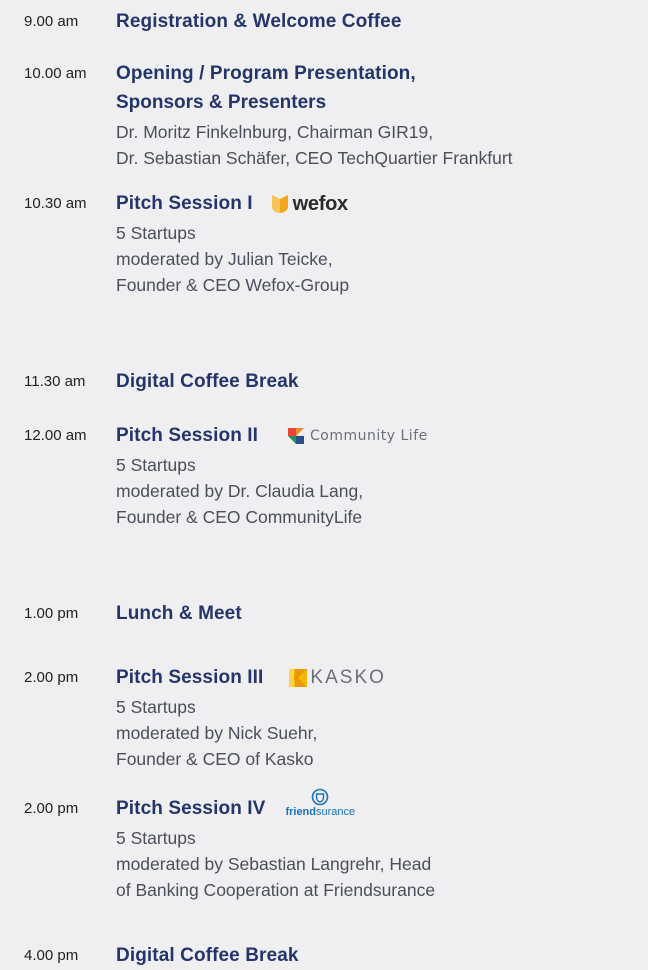  I want to click on agenda-detail: moderated by Julian Teicke,, so click(224, 259).